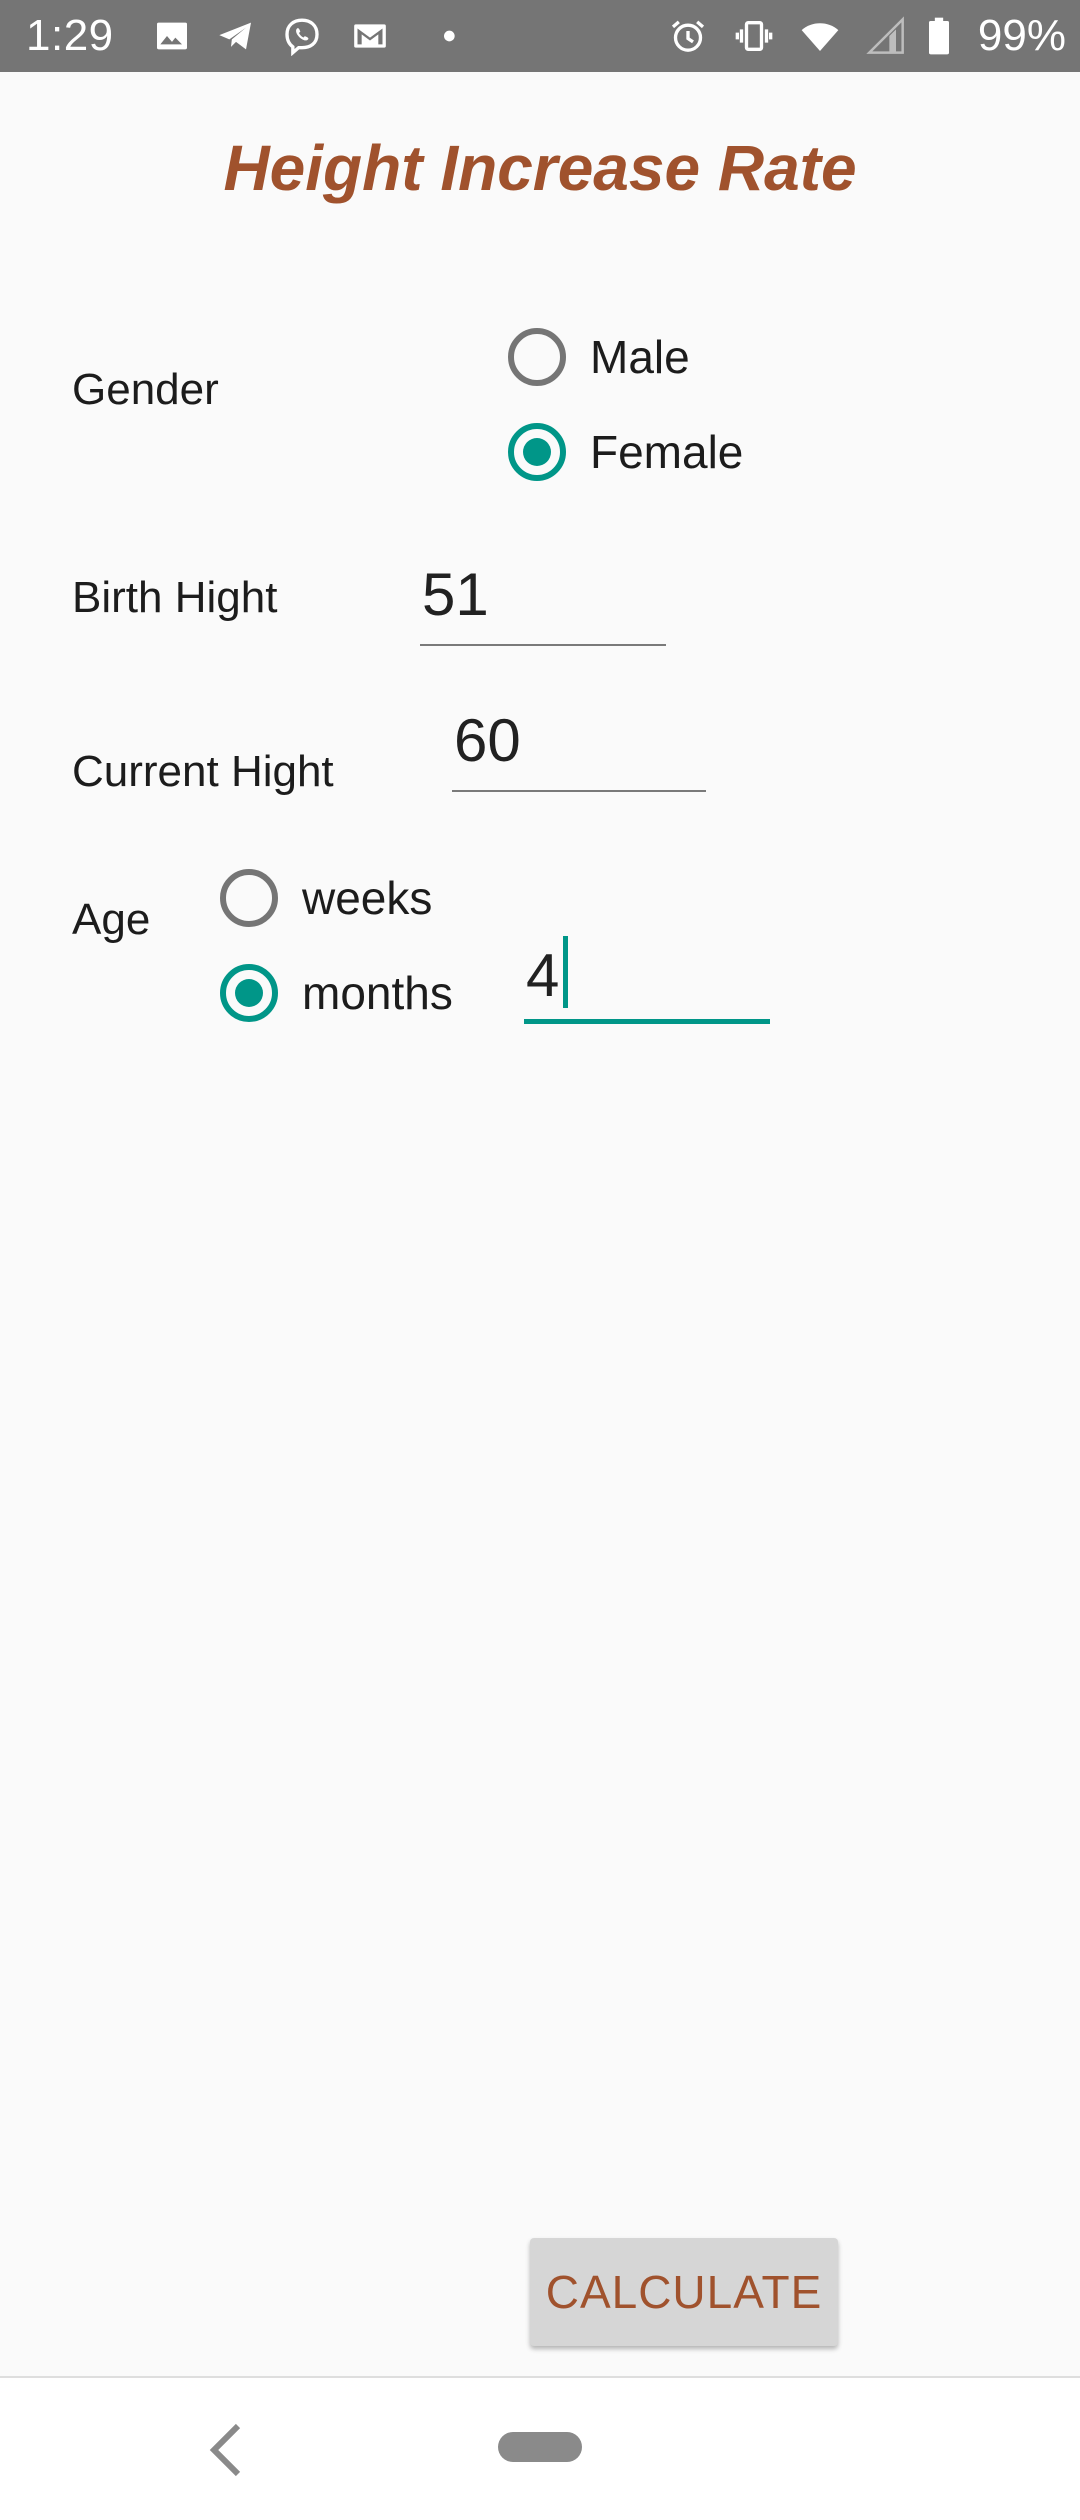  I want to click on text-cursor, so click(566, 972).